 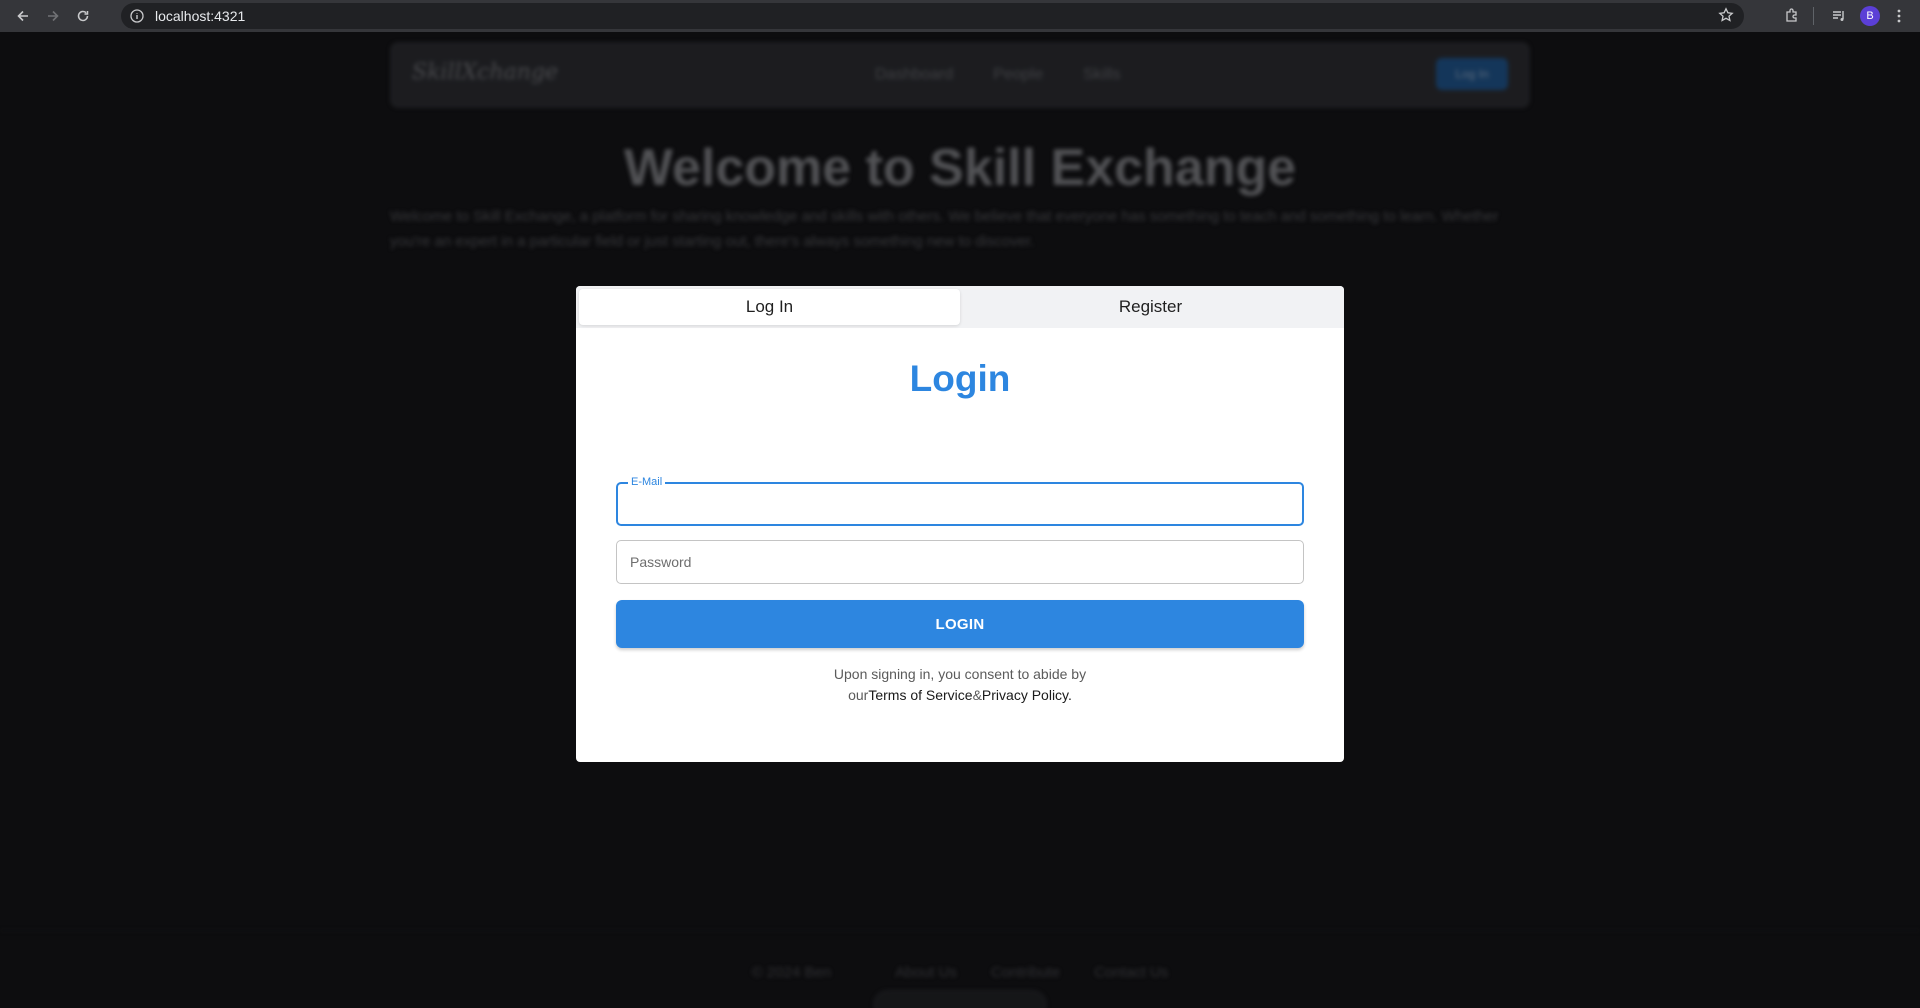 What do you see at coordinates (932, 16) in the screenshot?
I see `address-bar: localhost:4321` at bounding box center [932, 16].